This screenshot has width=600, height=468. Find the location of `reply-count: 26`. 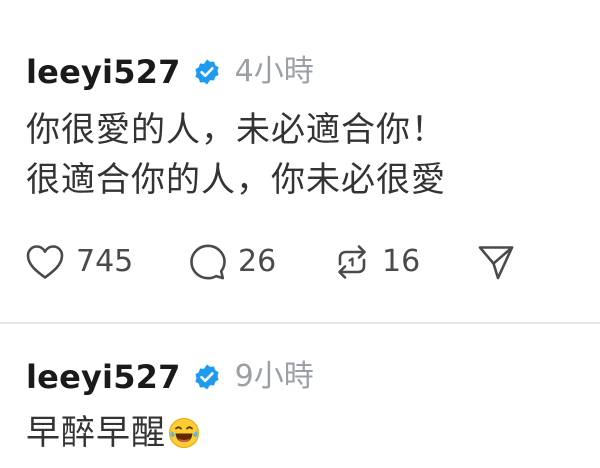

reply-count: 26 is located at coordinates (257, 261).